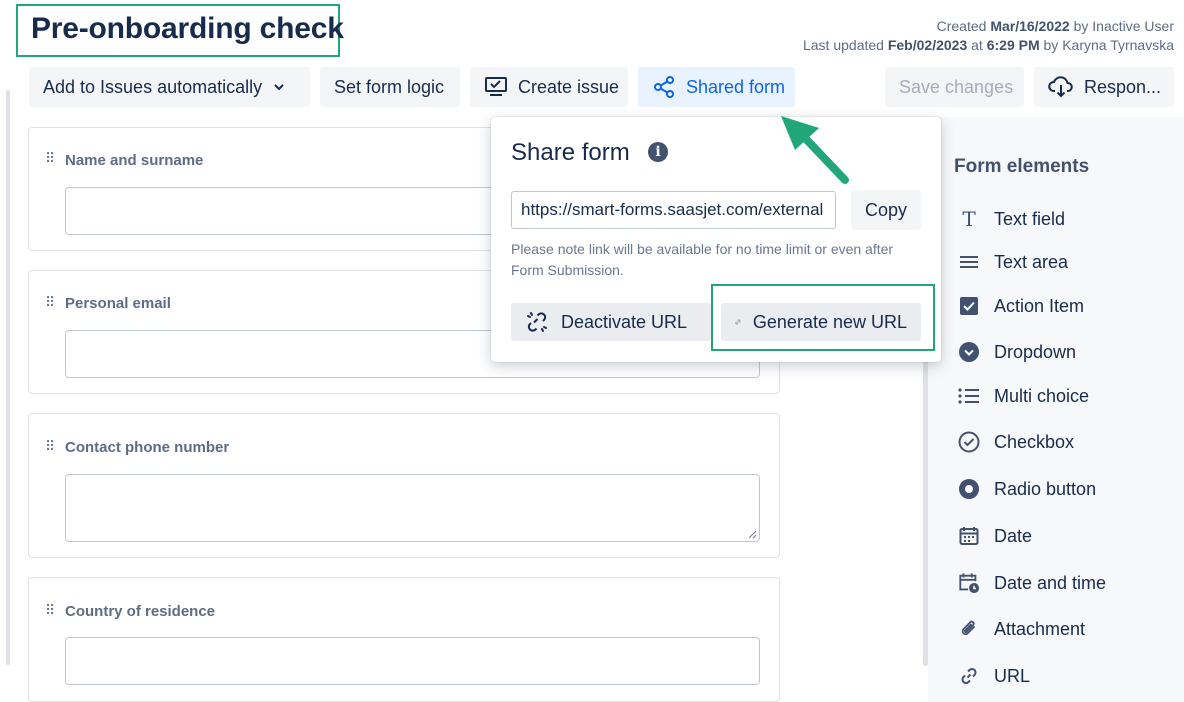  I want to click on element-multi-choice: Multi choice, so click(1023, 396).